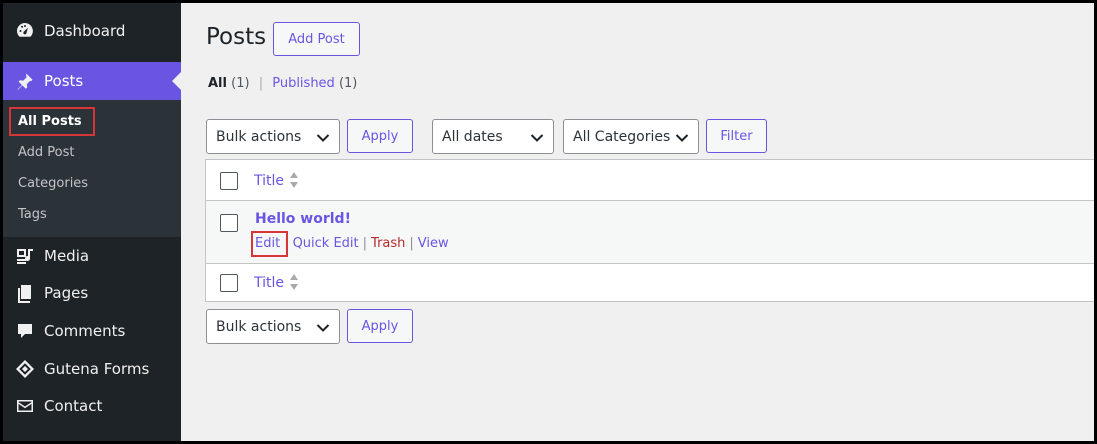  Describe the element at coordinates (622, 136) in the screenshot. I see `category-filter-value: All Categories` at that location.